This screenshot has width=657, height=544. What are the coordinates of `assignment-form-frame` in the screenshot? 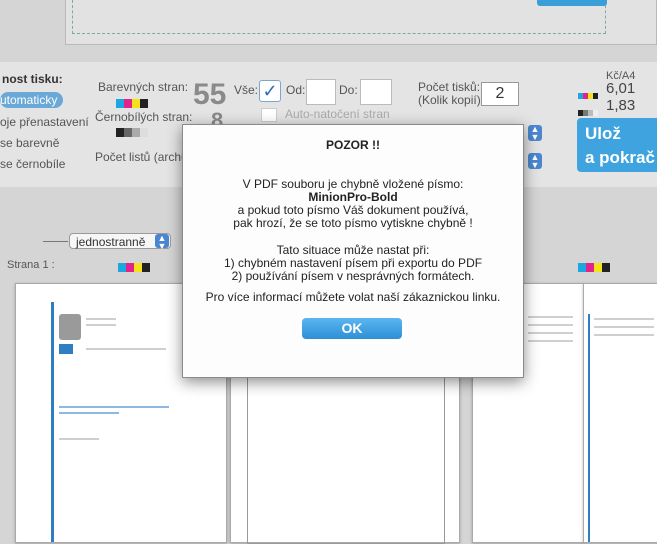 It's located at (346, 459).